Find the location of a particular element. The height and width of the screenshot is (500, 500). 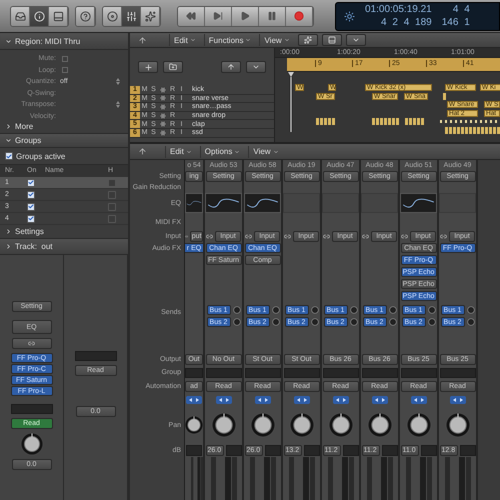

sync-icon is located at coordinates (349, 16).